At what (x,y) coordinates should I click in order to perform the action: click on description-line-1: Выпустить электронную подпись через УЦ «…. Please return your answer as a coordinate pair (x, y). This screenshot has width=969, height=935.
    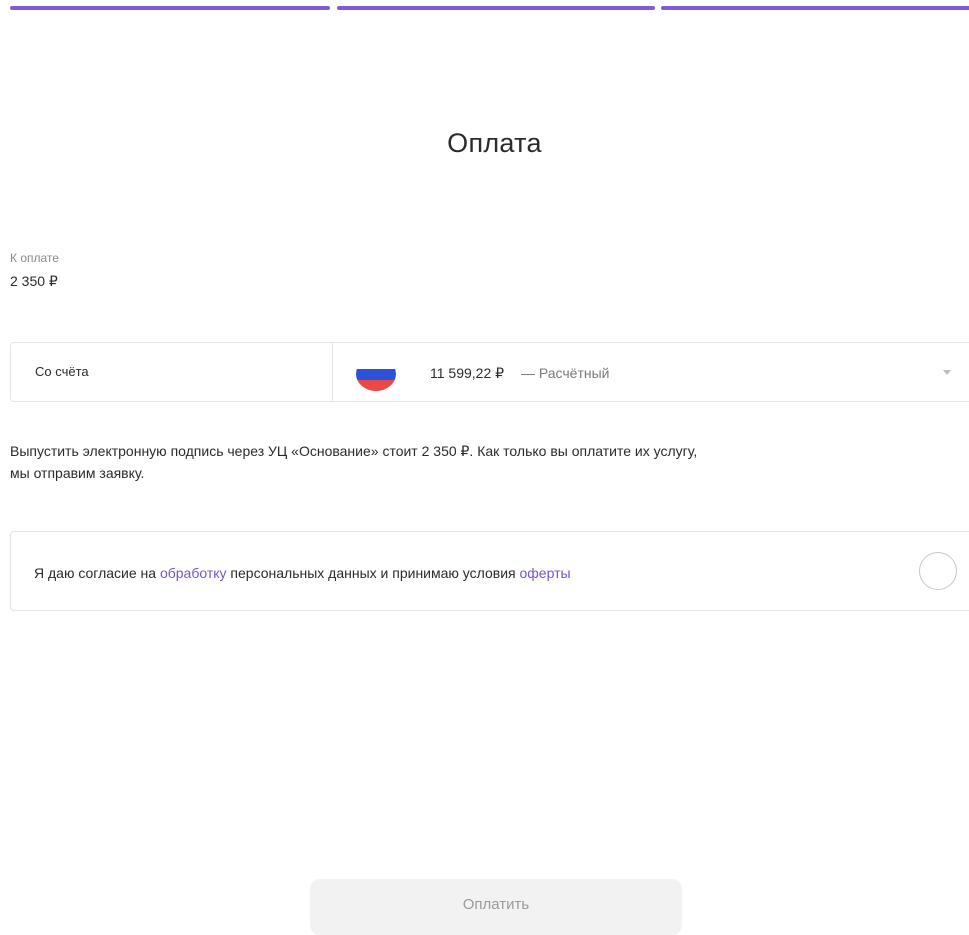
    Looking at the image, I should click on (354, 451).